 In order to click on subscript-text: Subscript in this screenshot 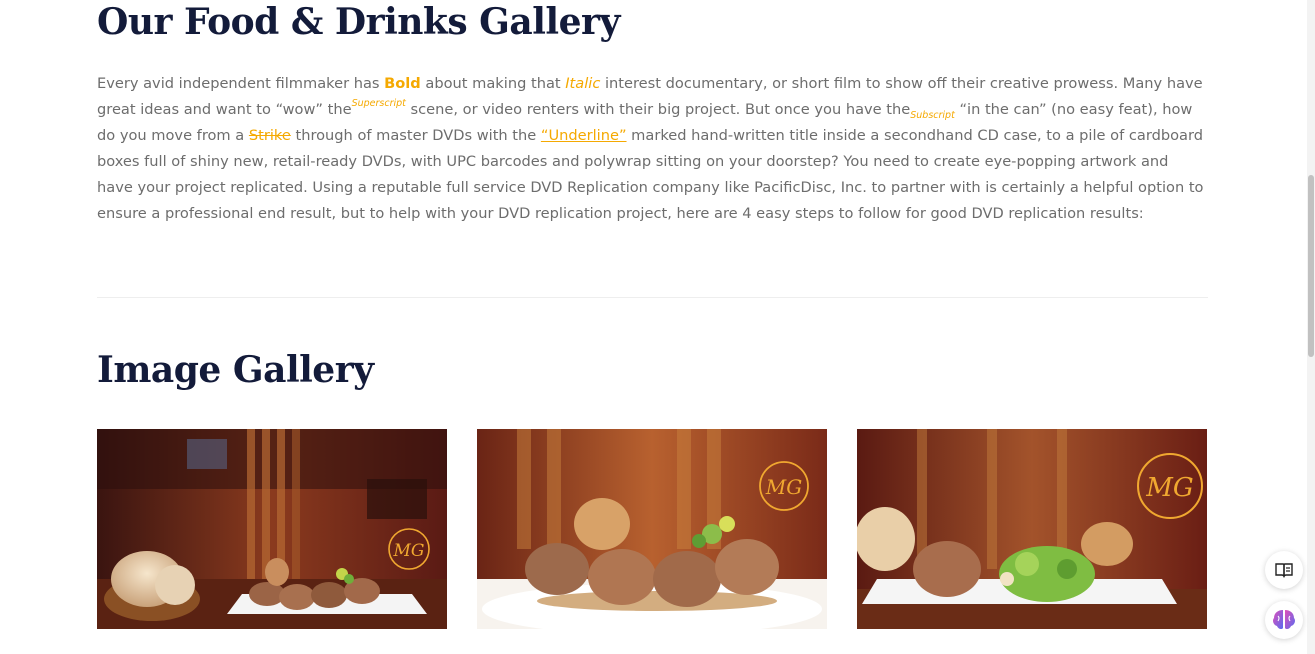, I will do `click(932, 115)`.